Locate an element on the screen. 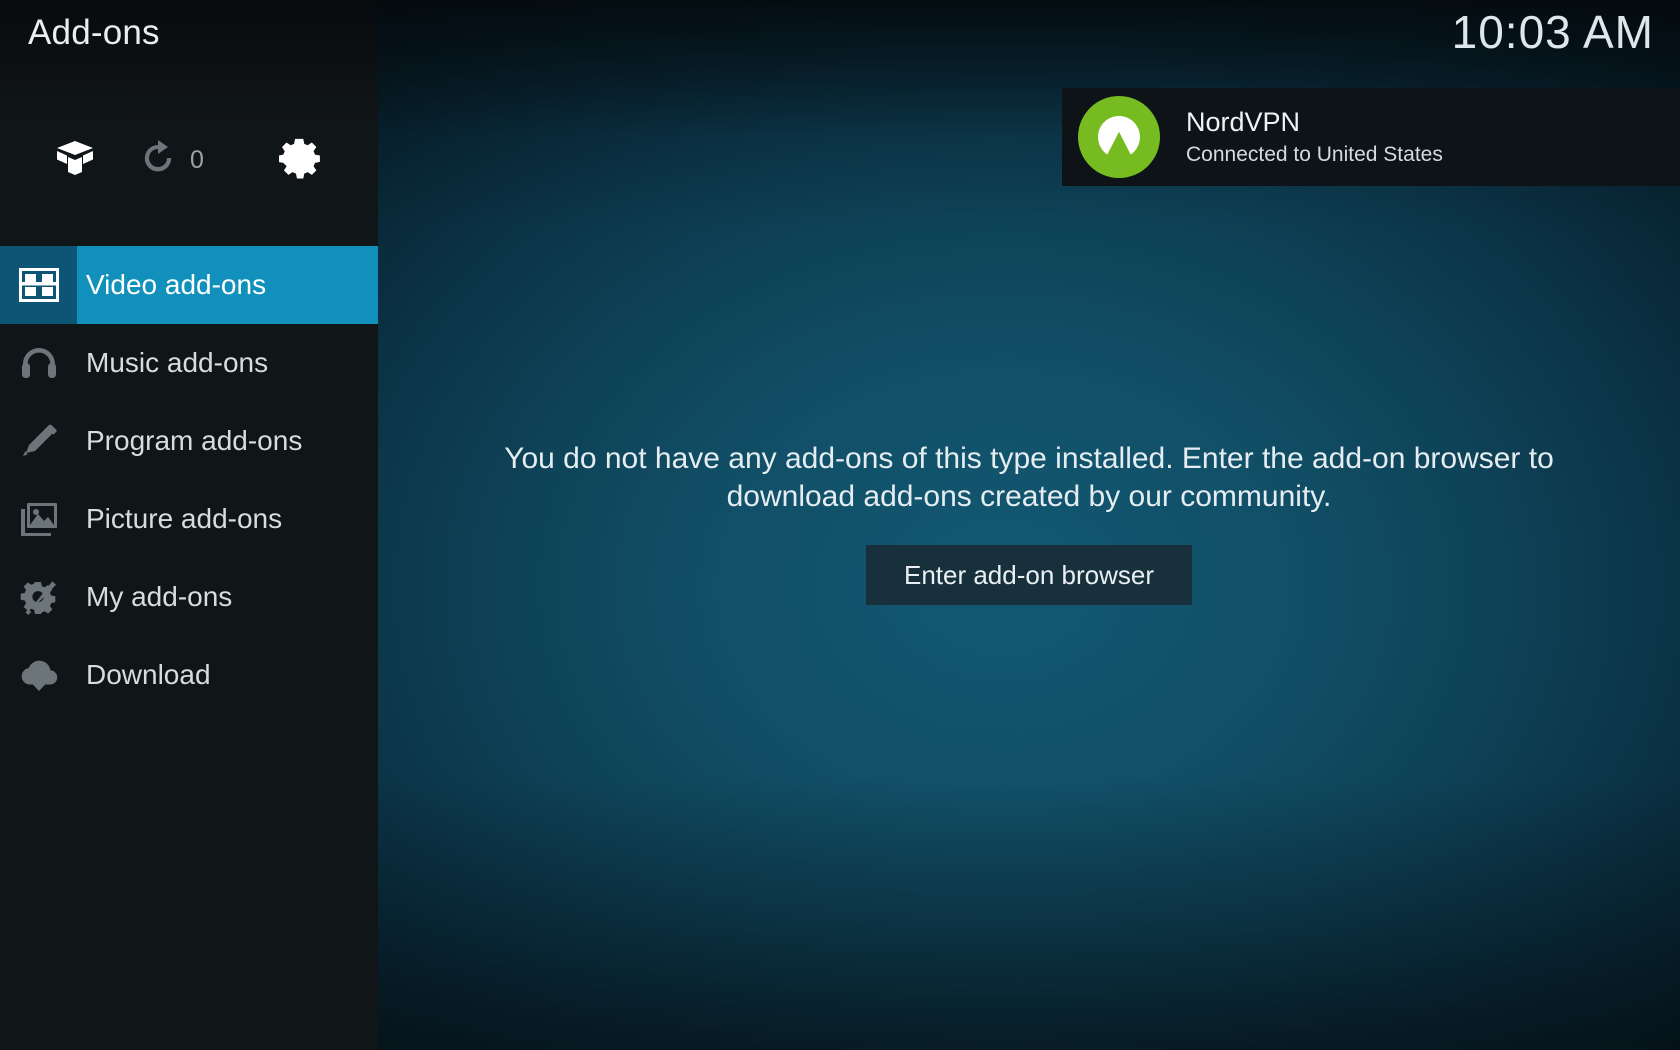 The width and height of the screenshot is (1680, 1050). sidebar-item-label: Picture add-ons is located at coordinates (184, 518).